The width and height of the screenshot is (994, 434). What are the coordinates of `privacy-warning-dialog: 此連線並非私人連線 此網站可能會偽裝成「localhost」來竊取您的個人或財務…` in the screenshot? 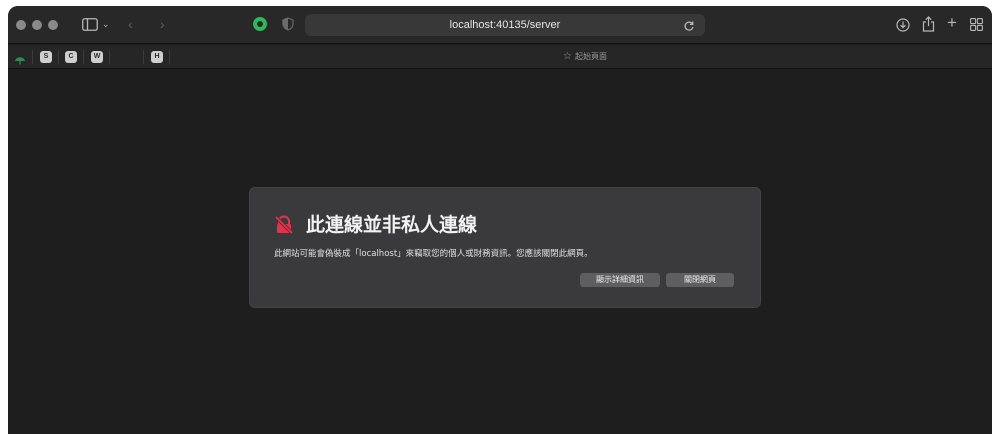 It's located at (505, 247).